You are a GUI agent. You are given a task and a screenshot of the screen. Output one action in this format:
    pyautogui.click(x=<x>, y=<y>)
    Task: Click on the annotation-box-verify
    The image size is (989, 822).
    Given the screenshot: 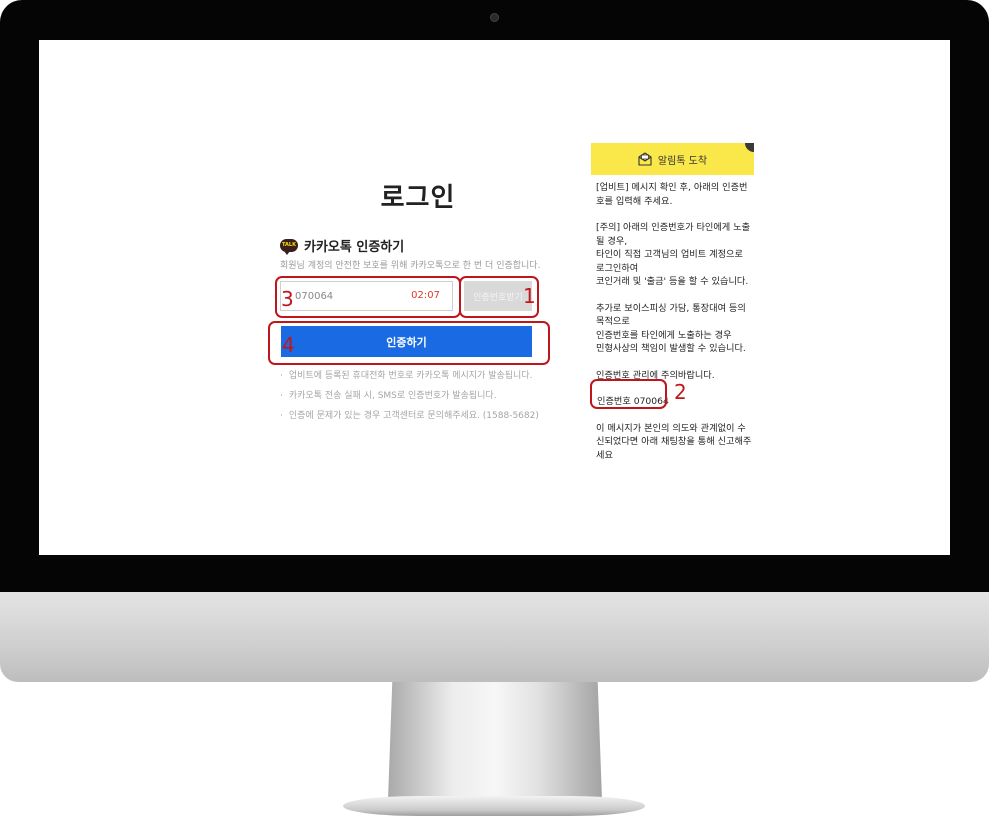 What is the action you would take?
    pyautogui.click(x=409, y=343)
    